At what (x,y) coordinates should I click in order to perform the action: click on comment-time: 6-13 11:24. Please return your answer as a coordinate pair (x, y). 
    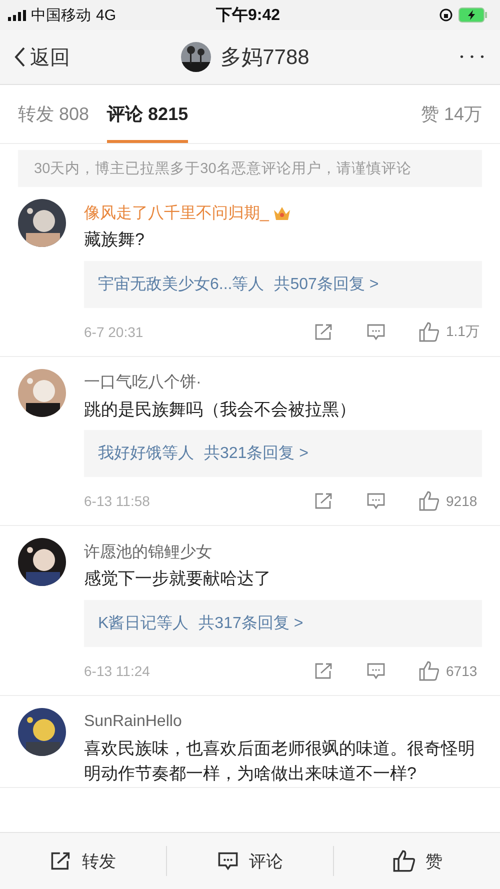
    Looking at the image, I should click on (117, 670).